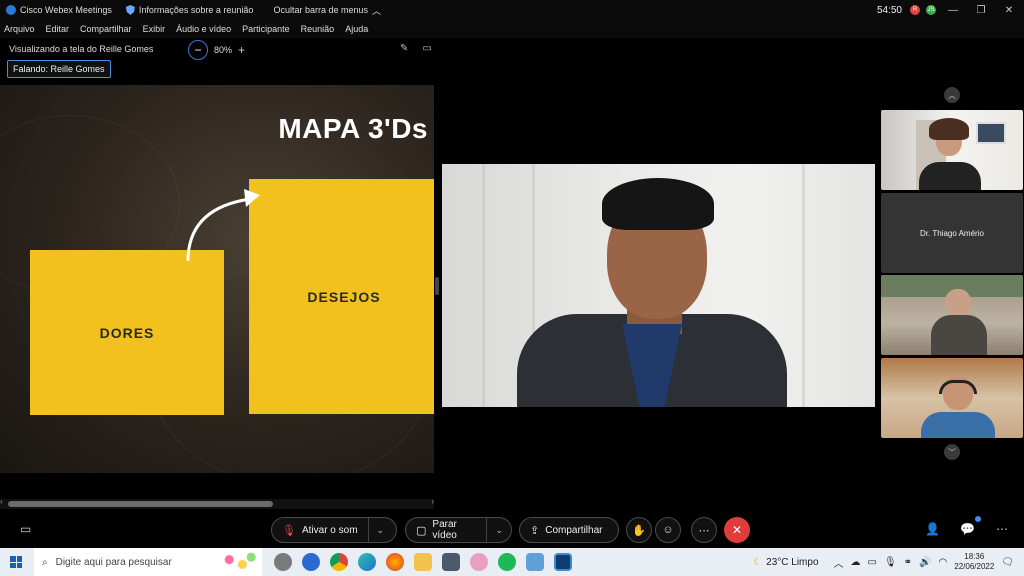  Describe the element at coordinates (437, 286) in the screenshot. I see `panel-splitter` at that location.